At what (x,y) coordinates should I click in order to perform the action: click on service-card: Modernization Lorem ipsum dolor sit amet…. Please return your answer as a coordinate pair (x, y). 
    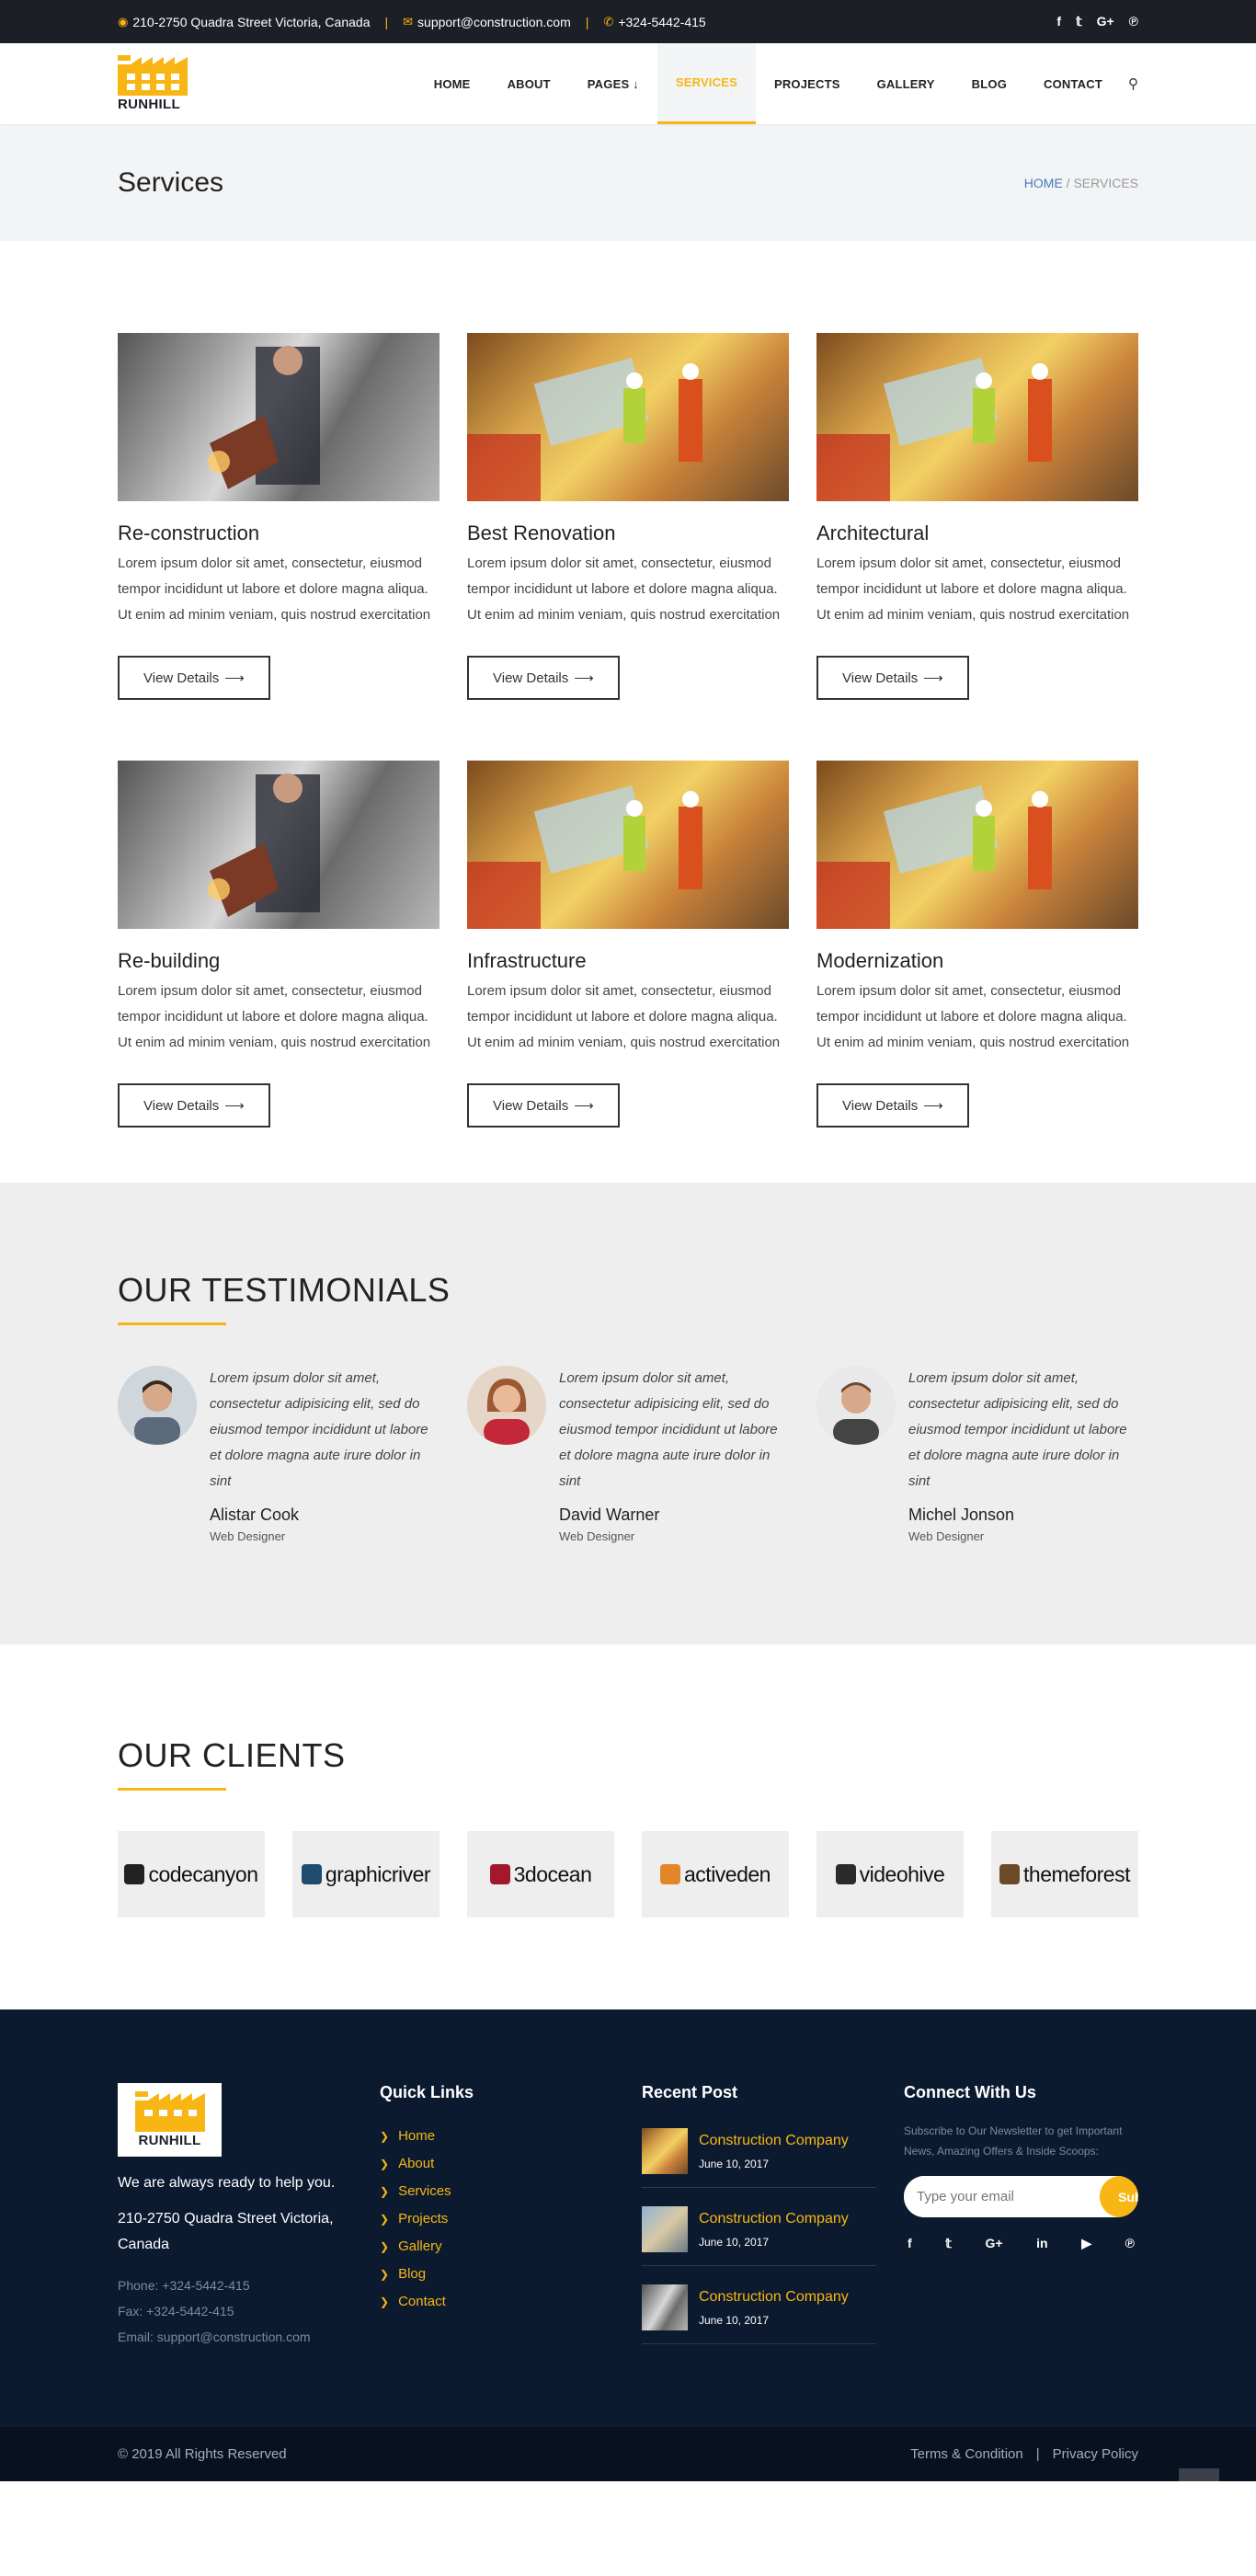
    Looking at the image, I should click on (977, 945).